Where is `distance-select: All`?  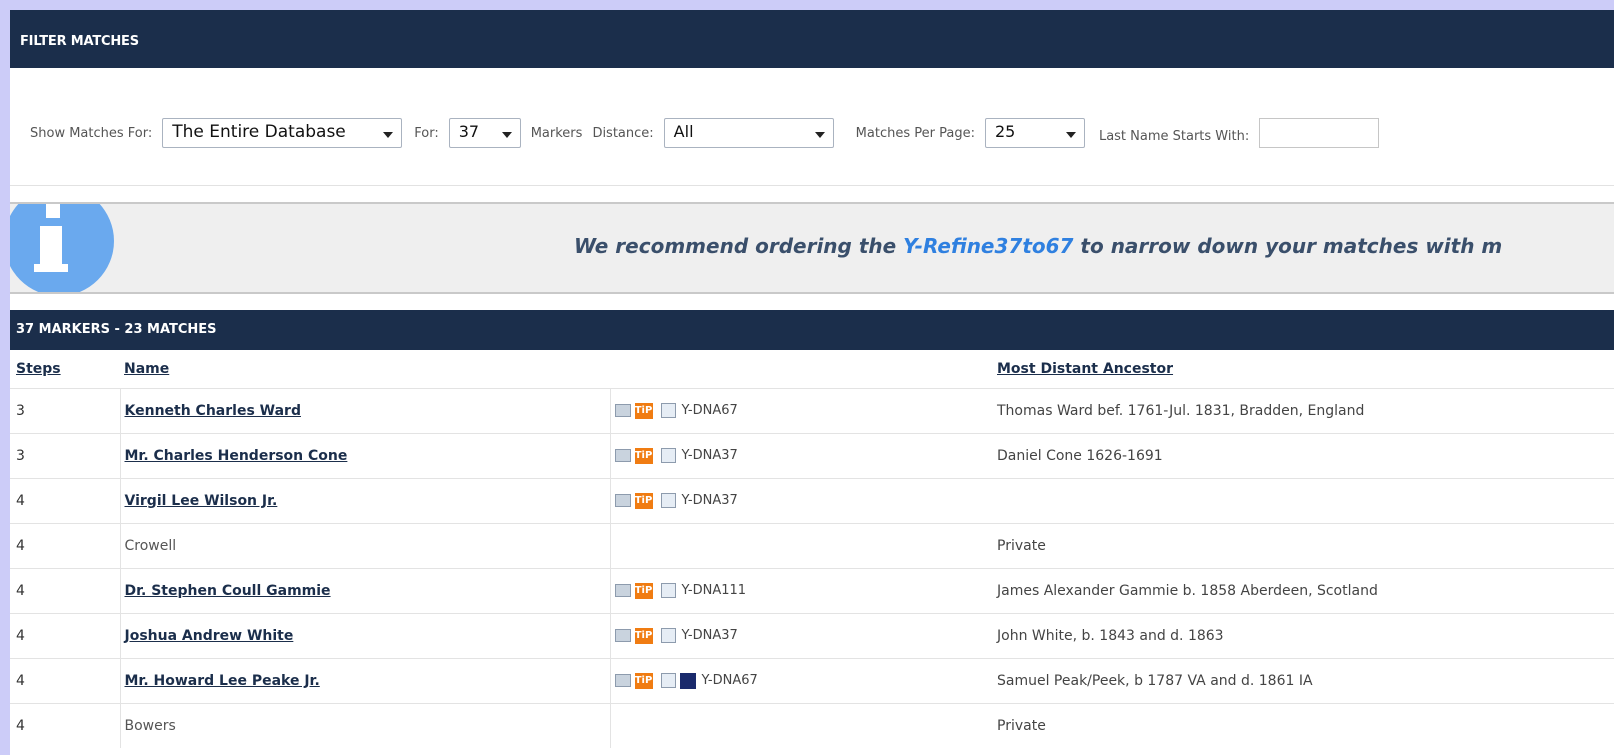 distance-select: All is located at coordinates (748, 133).